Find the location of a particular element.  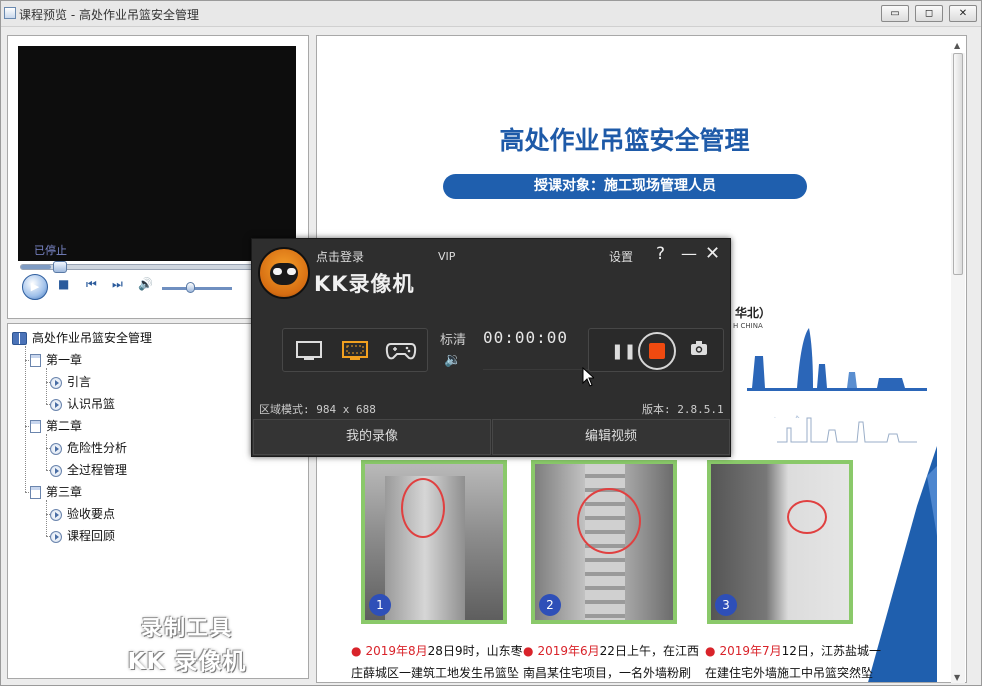

tree-item-label: 危险性分析 is located at coordinates (97, 448).